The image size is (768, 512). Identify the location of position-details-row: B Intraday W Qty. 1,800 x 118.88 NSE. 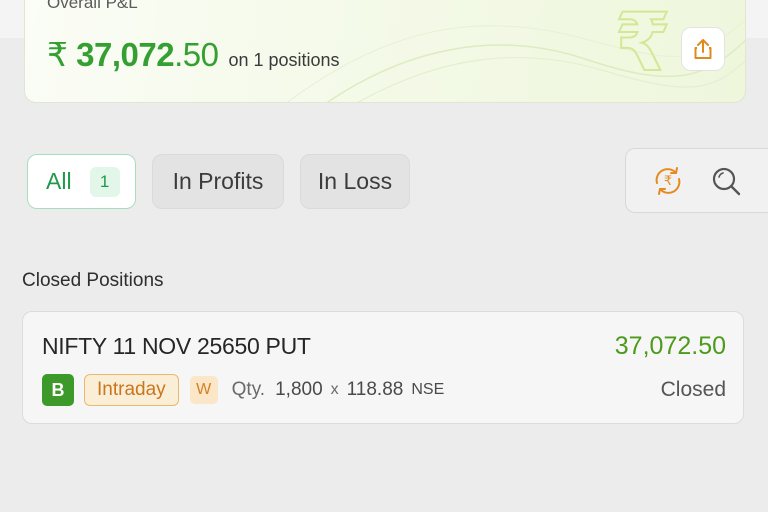
(243, 390).